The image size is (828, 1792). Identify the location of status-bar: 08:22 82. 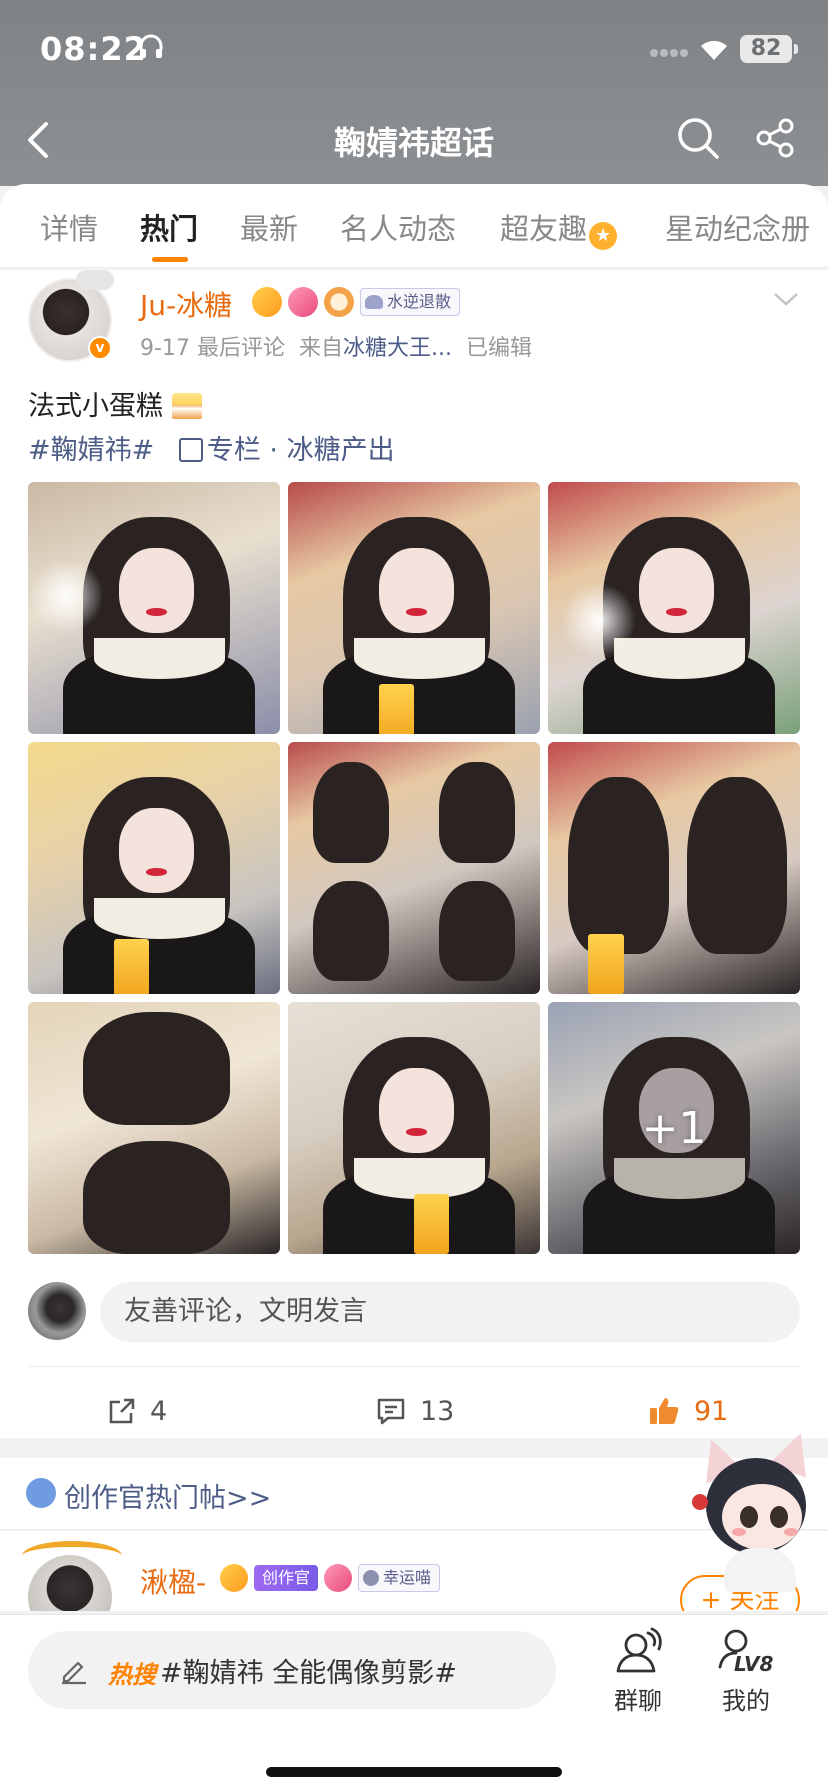
(414, 50).